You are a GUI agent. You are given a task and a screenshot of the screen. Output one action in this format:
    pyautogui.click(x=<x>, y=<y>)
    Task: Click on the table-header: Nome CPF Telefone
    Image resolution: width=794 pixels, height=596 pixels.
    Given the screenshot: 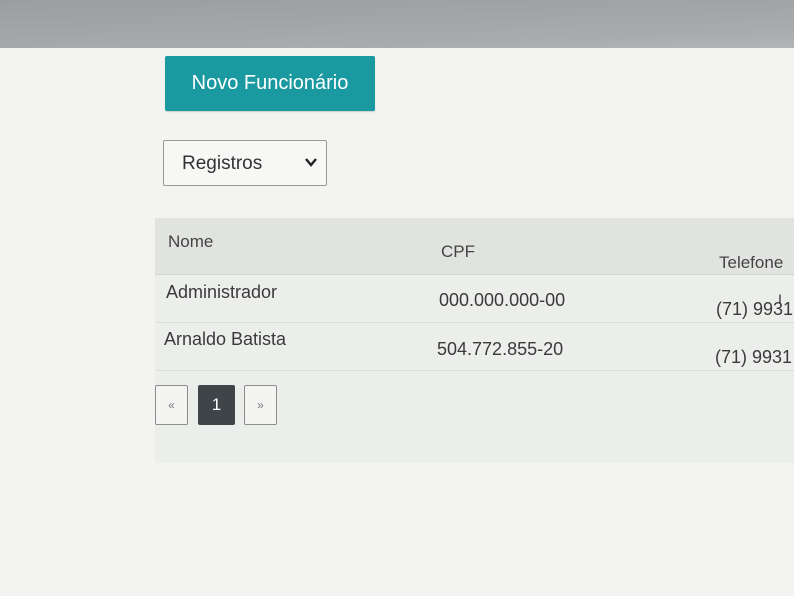 What is the action you would take?
    pyautogui.click(x=474, y=246)
    